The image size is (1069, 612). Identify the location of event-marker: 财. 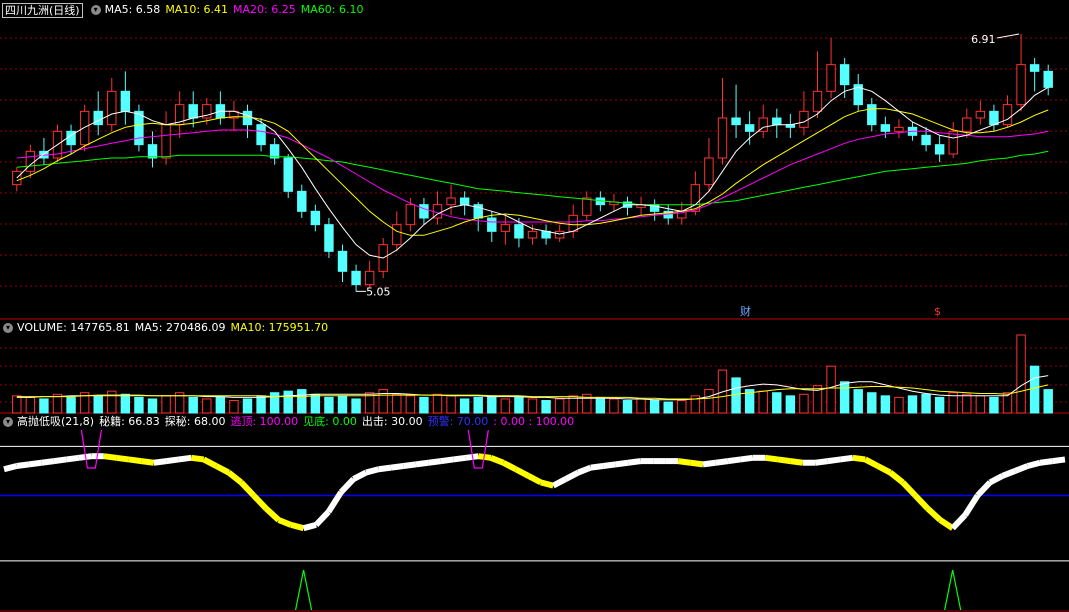
(745, 311).